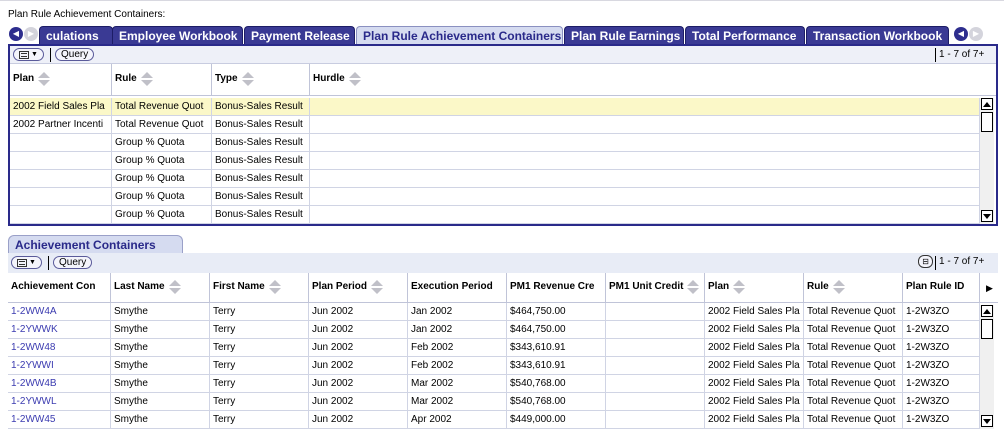  Describe the element at coordinates (177, 35) in the screenshot. I see `tab-employee-workbook: Employee Workbook` at that location.